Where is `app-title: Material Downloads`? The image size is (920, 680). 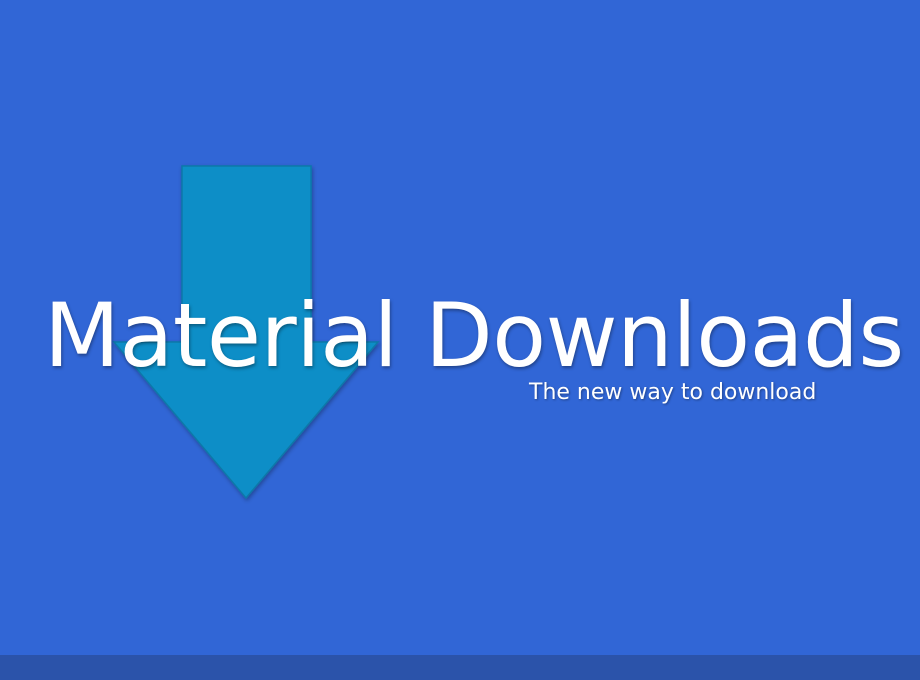 app-title: Material Downloads is located at coordinates (474, 335).